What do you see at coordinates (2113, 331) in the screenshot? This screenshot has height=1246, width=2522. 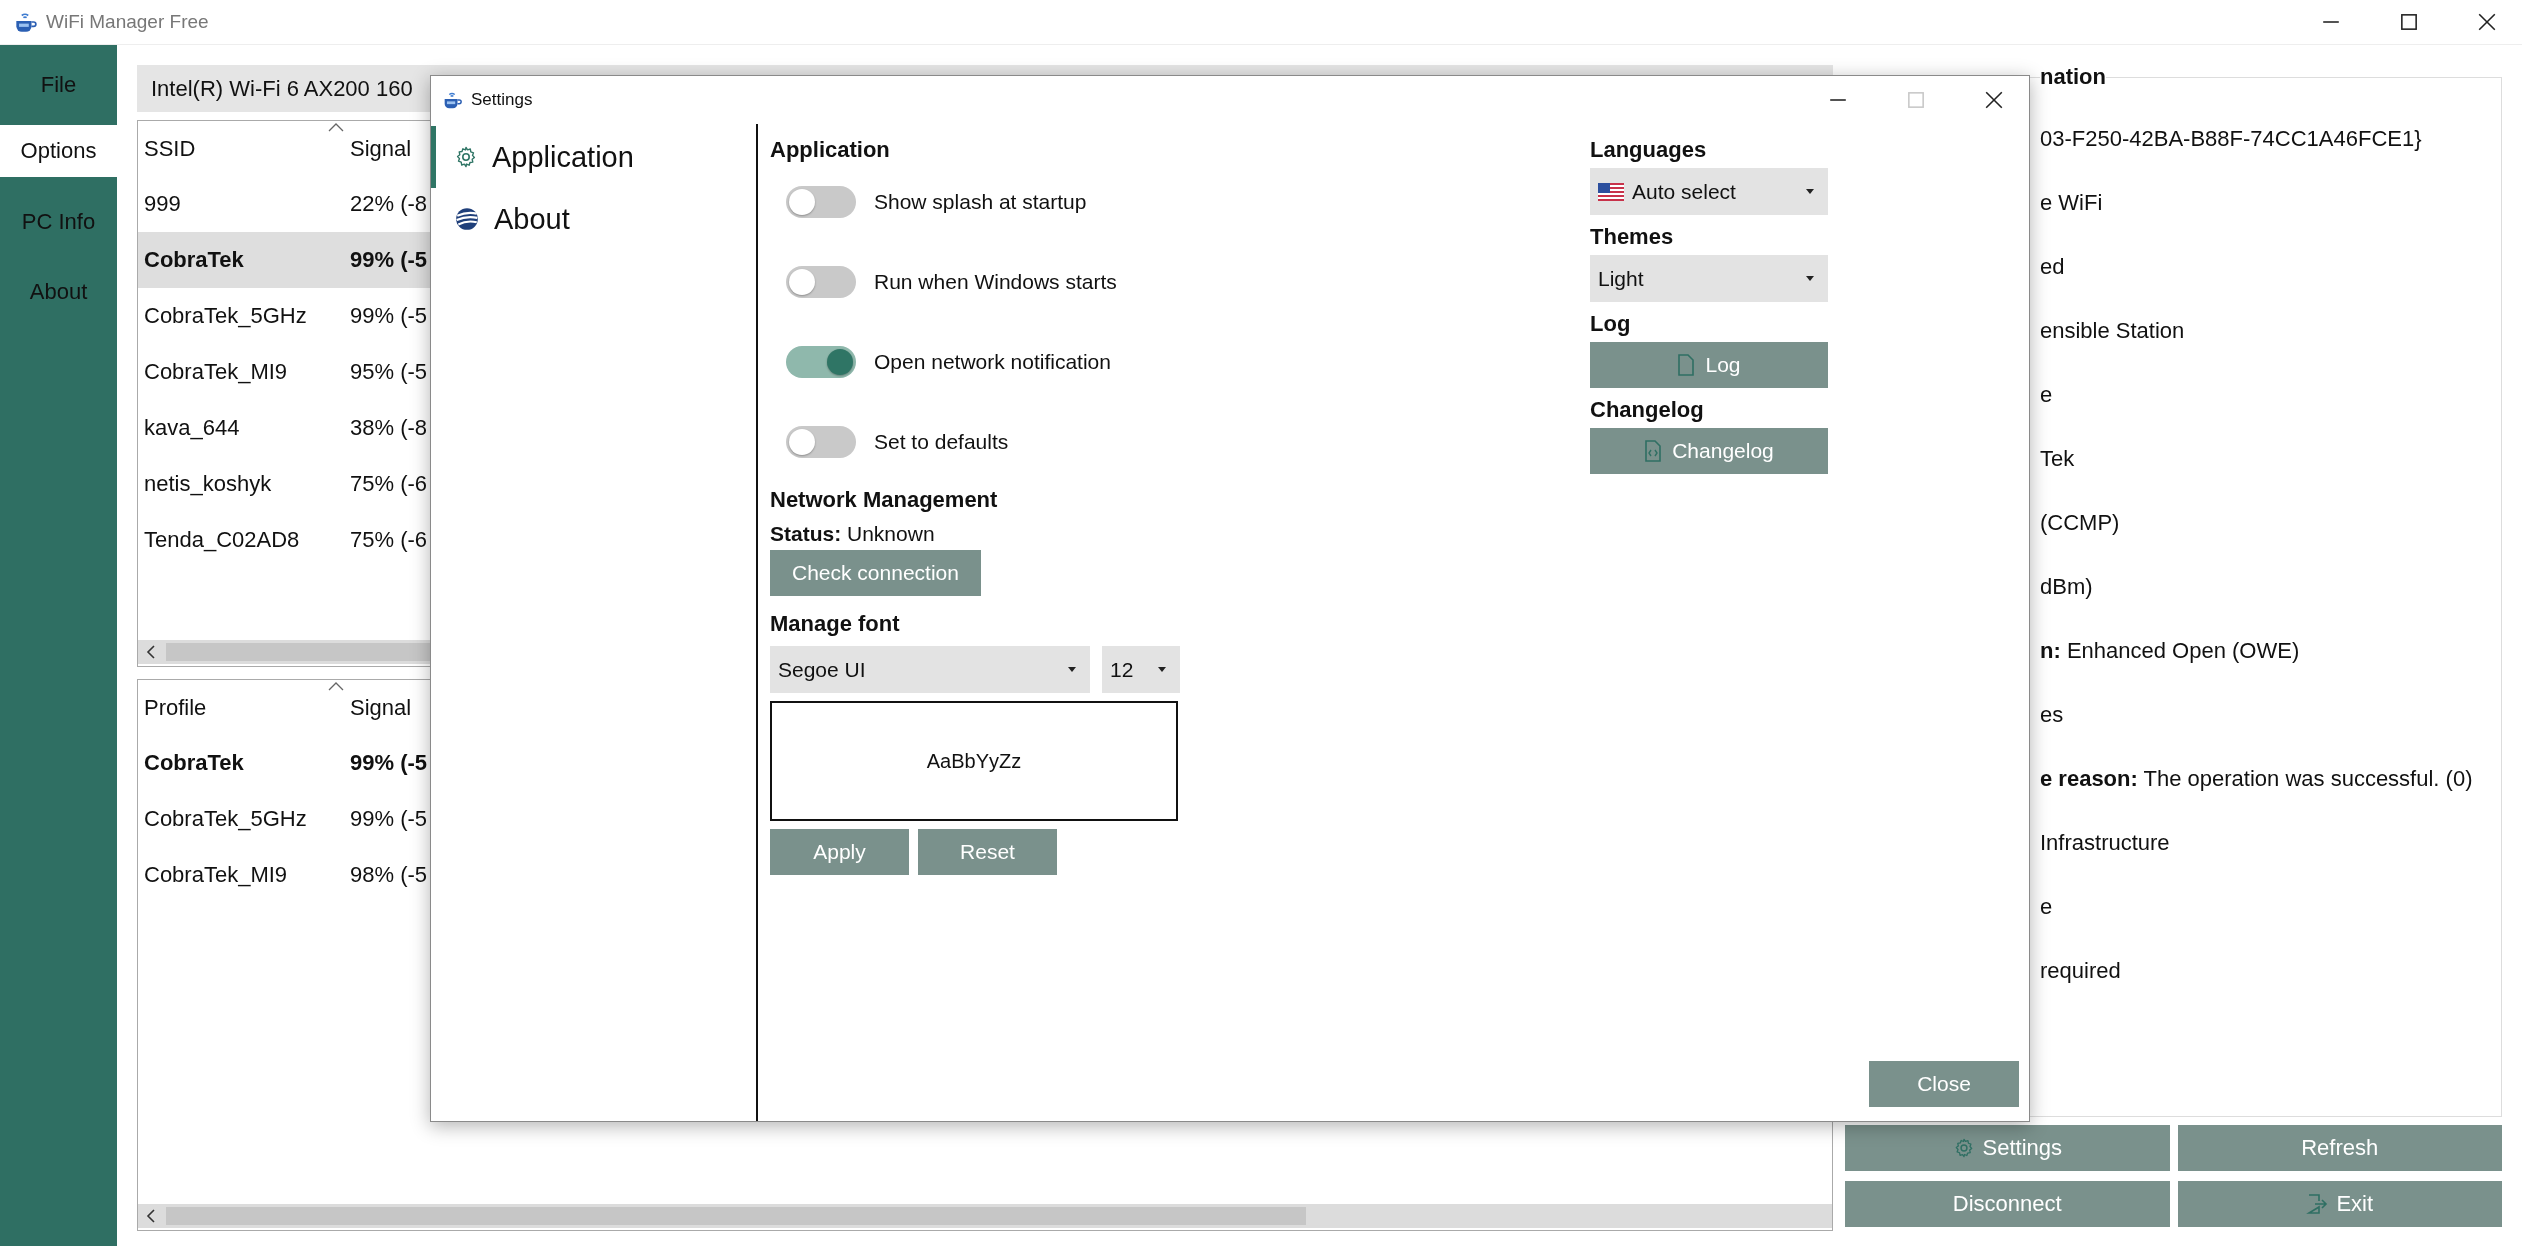 I see `info-text: ensible Station` at bounding box center [2113, 331].